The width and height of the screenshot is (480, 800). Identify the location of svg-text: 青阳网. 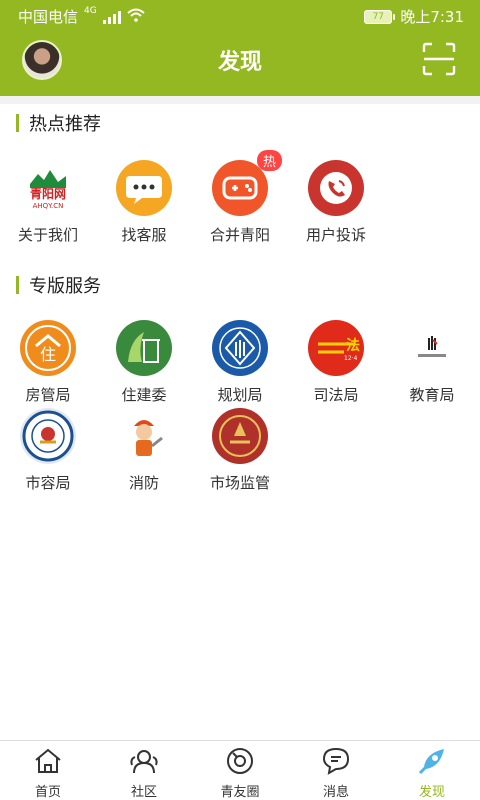
(48, 193).